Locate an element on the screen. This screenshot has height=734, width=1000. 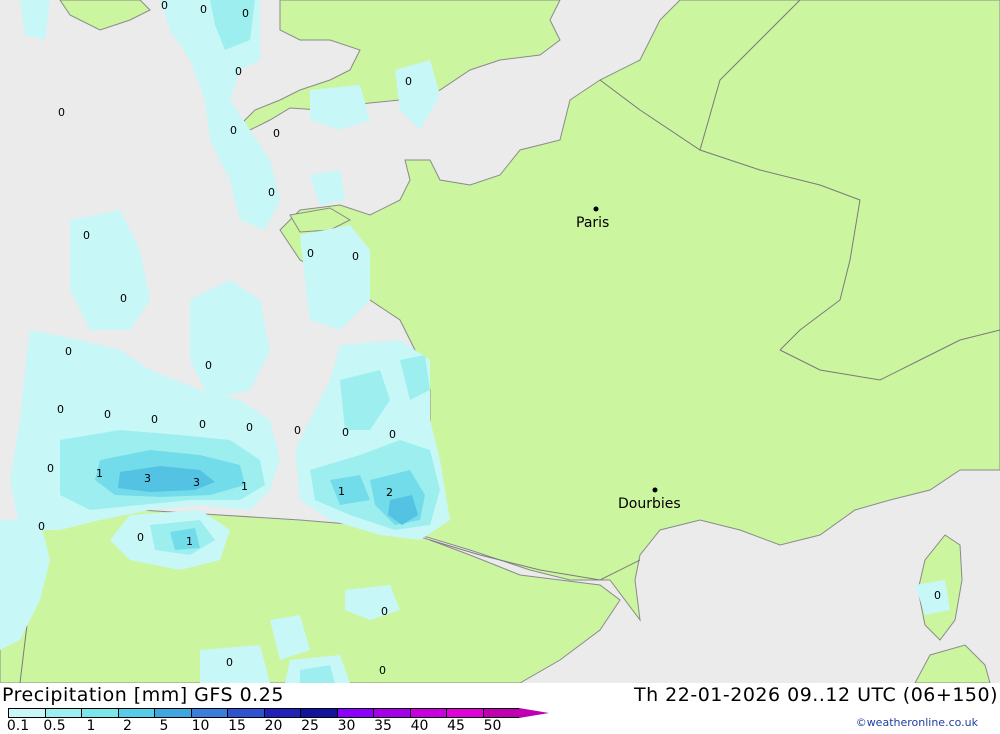
legend-label: 0.1 is located at coordinates (18, 726).